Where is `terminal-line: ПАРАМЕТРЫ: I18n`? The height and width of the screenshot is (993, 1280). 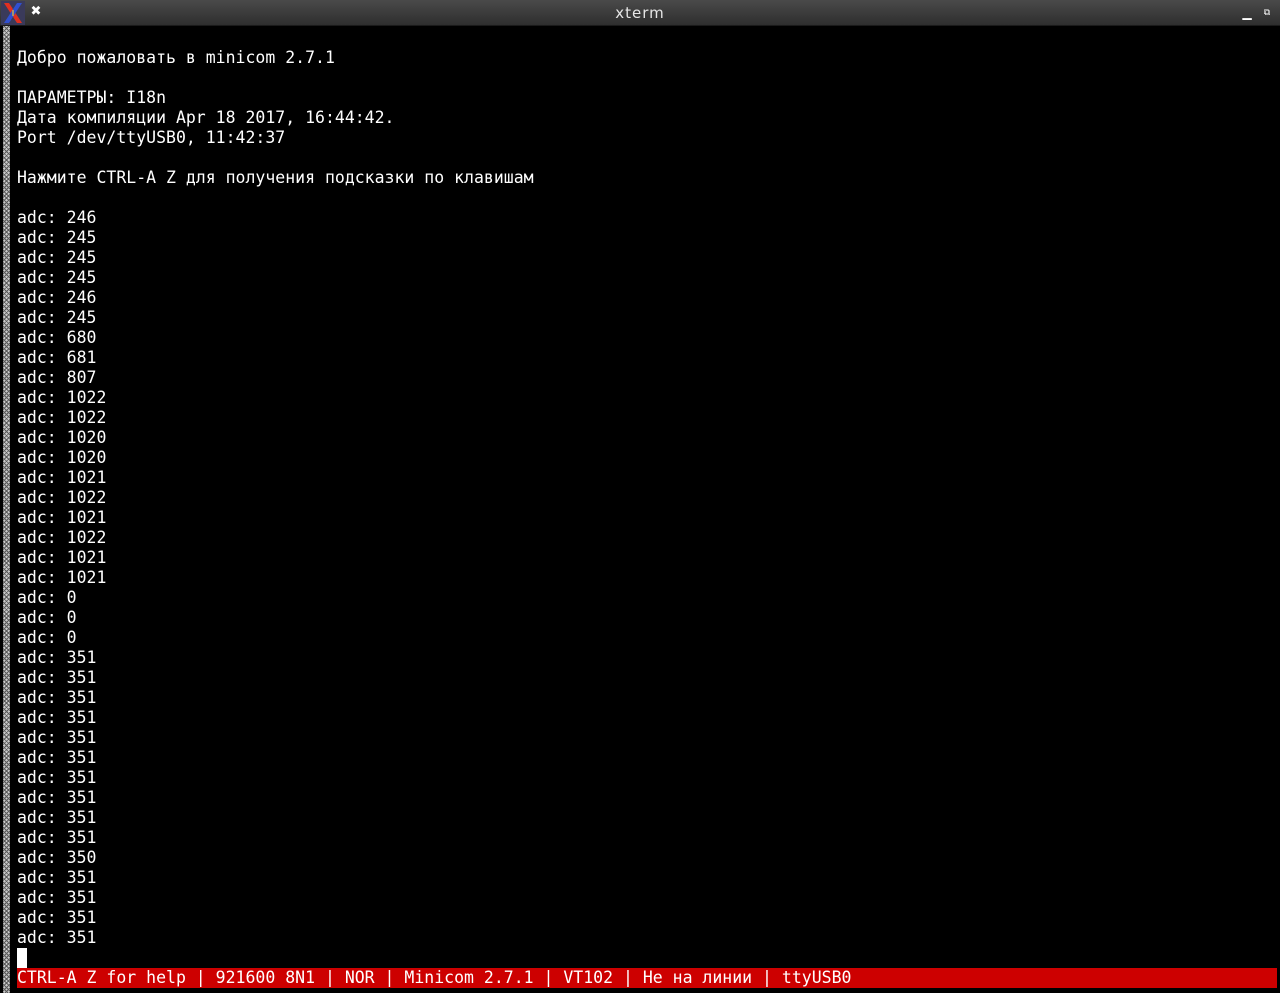 terminal-line: ПАРАМЕТРЫ: I18n is located at coordinates (92, 97).